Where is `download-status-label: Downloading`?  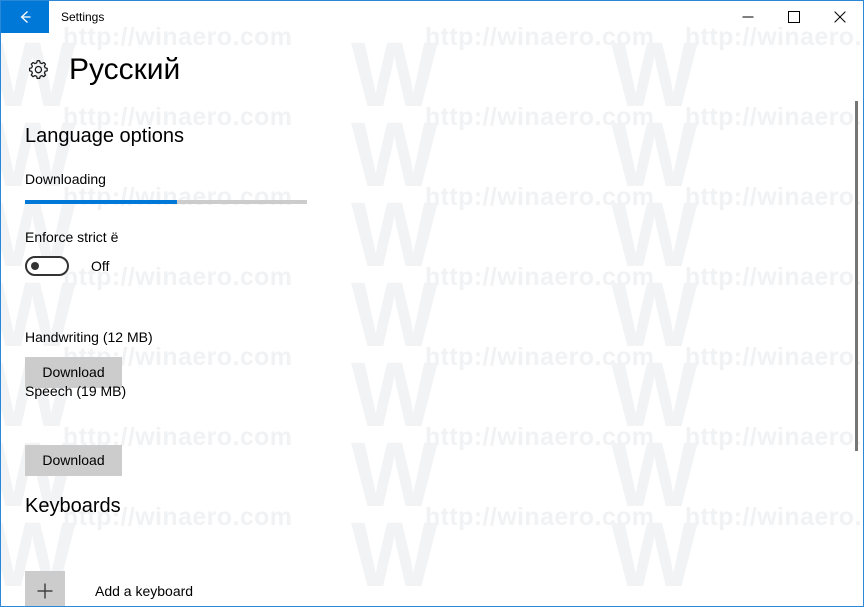 download-status-label: Downloading is located at coordinates (65, 179).